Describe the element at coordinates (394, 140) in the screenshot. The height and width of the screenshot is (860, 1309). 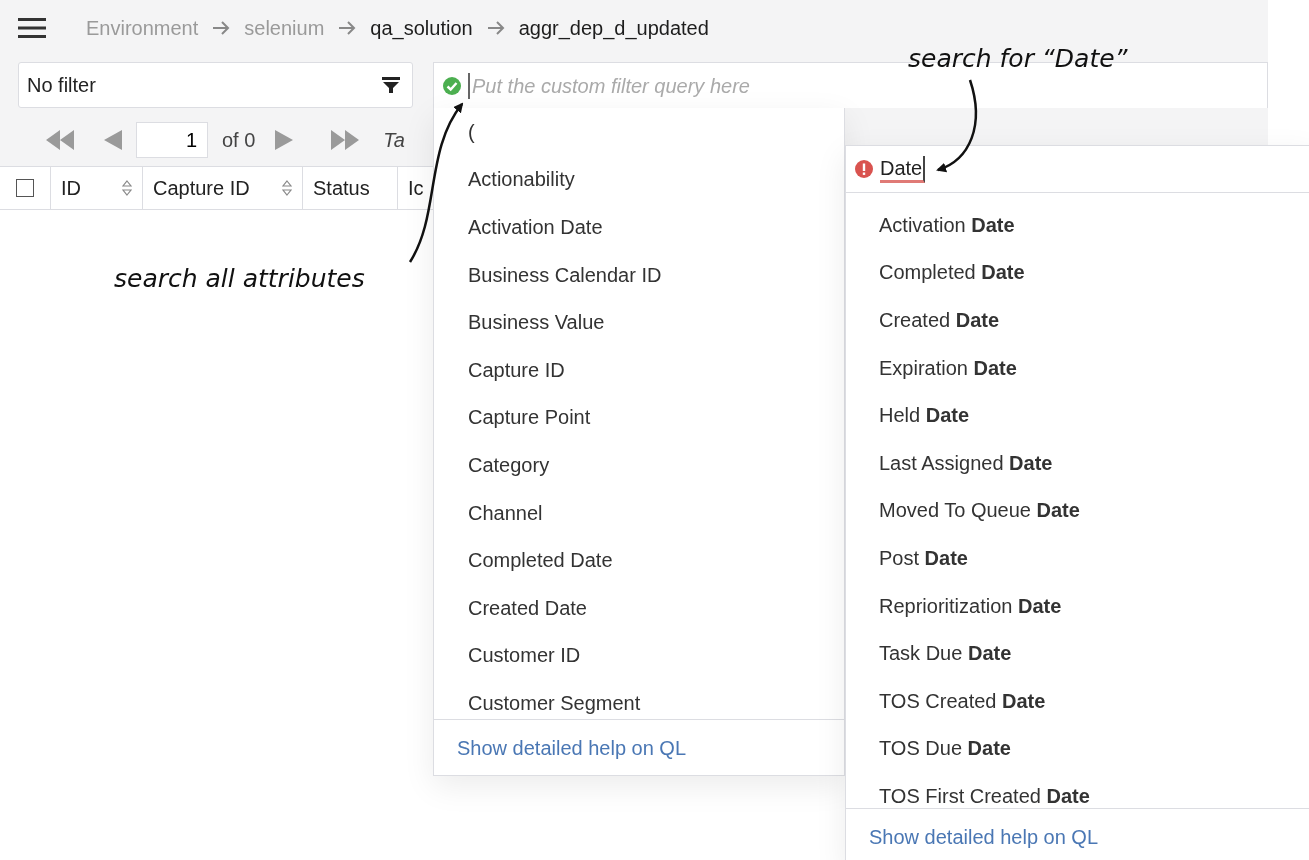
I see `toolbar-label: Ta` at that location.